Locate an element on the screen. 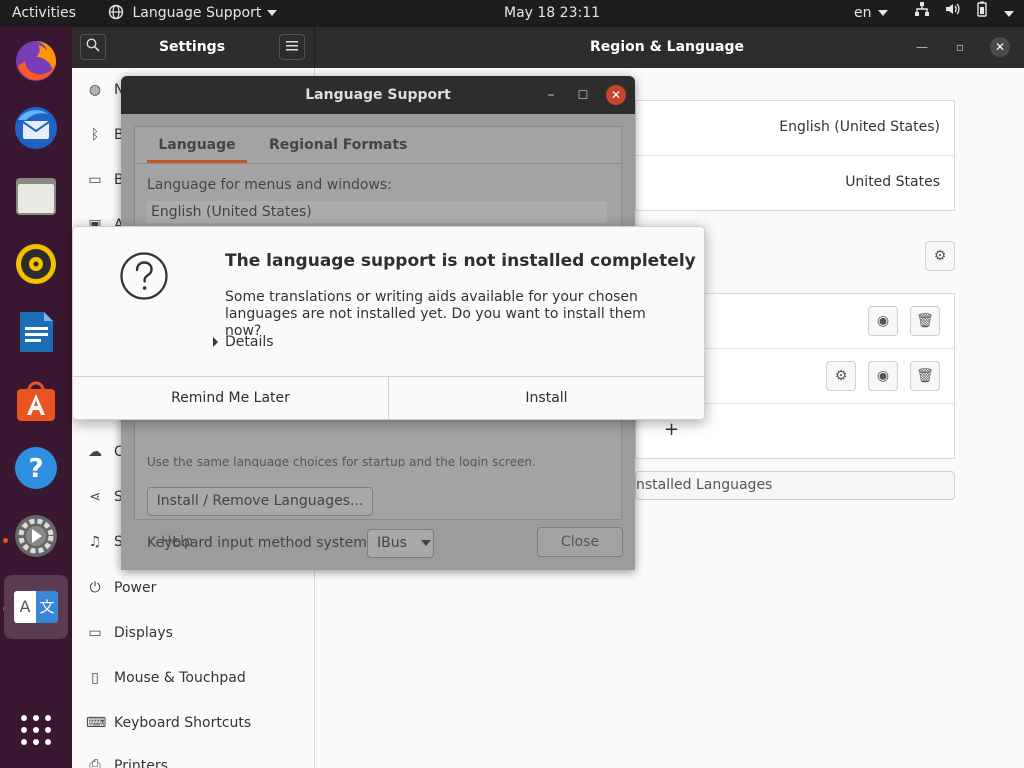 This screenshot has width=1024, height=768. language-formats-list: English (United States) United States is located at coordinates (795, 155).